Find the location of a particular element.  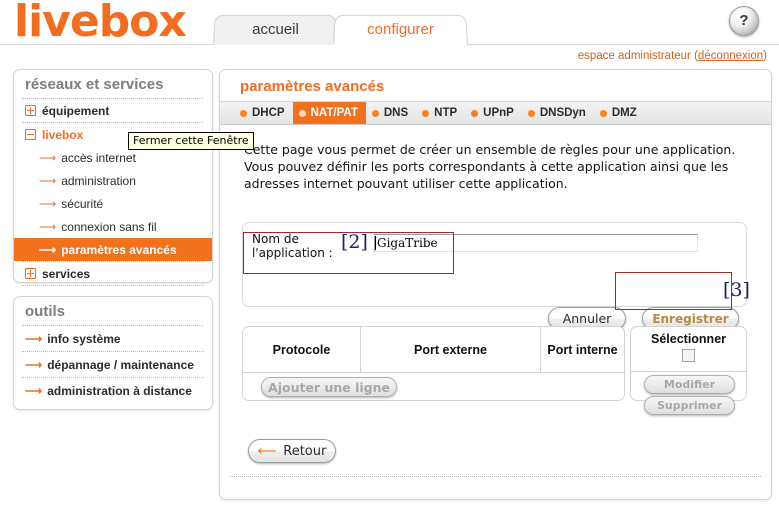

sidebar-item-label: administration à distance is located at coordinates (119, 390).